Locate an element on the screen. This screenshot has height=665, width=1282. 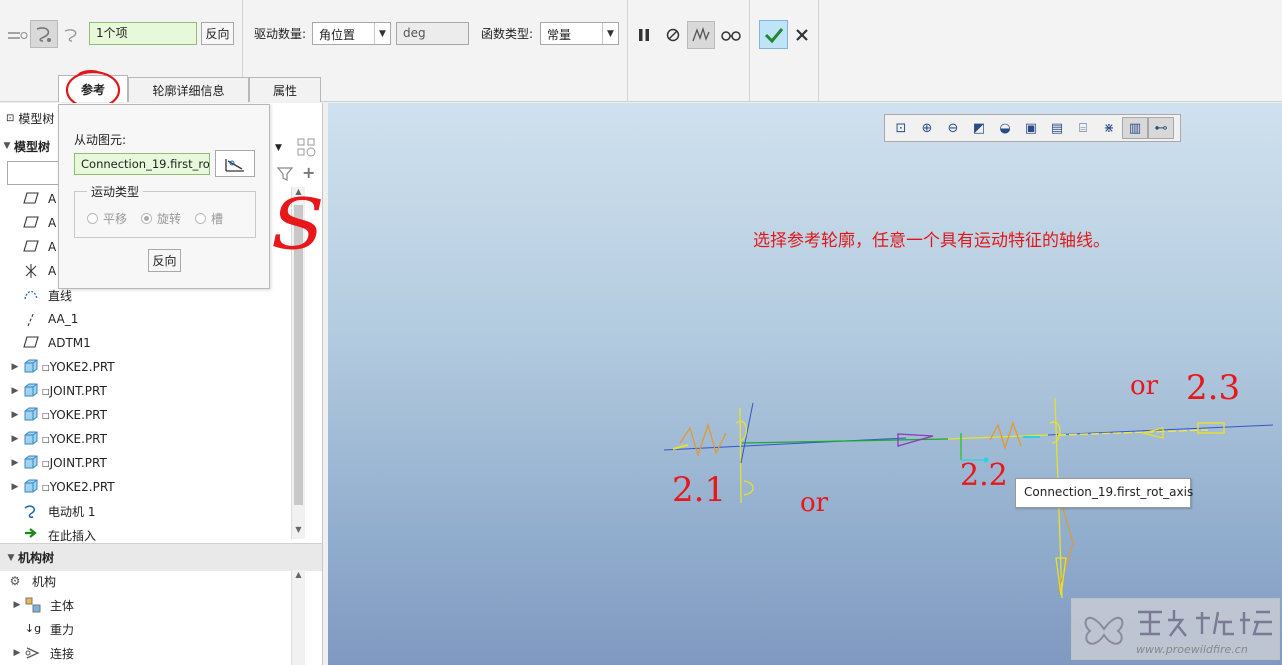
model-tree-tab-label: 模型树 is located at coordinates (36, 118).